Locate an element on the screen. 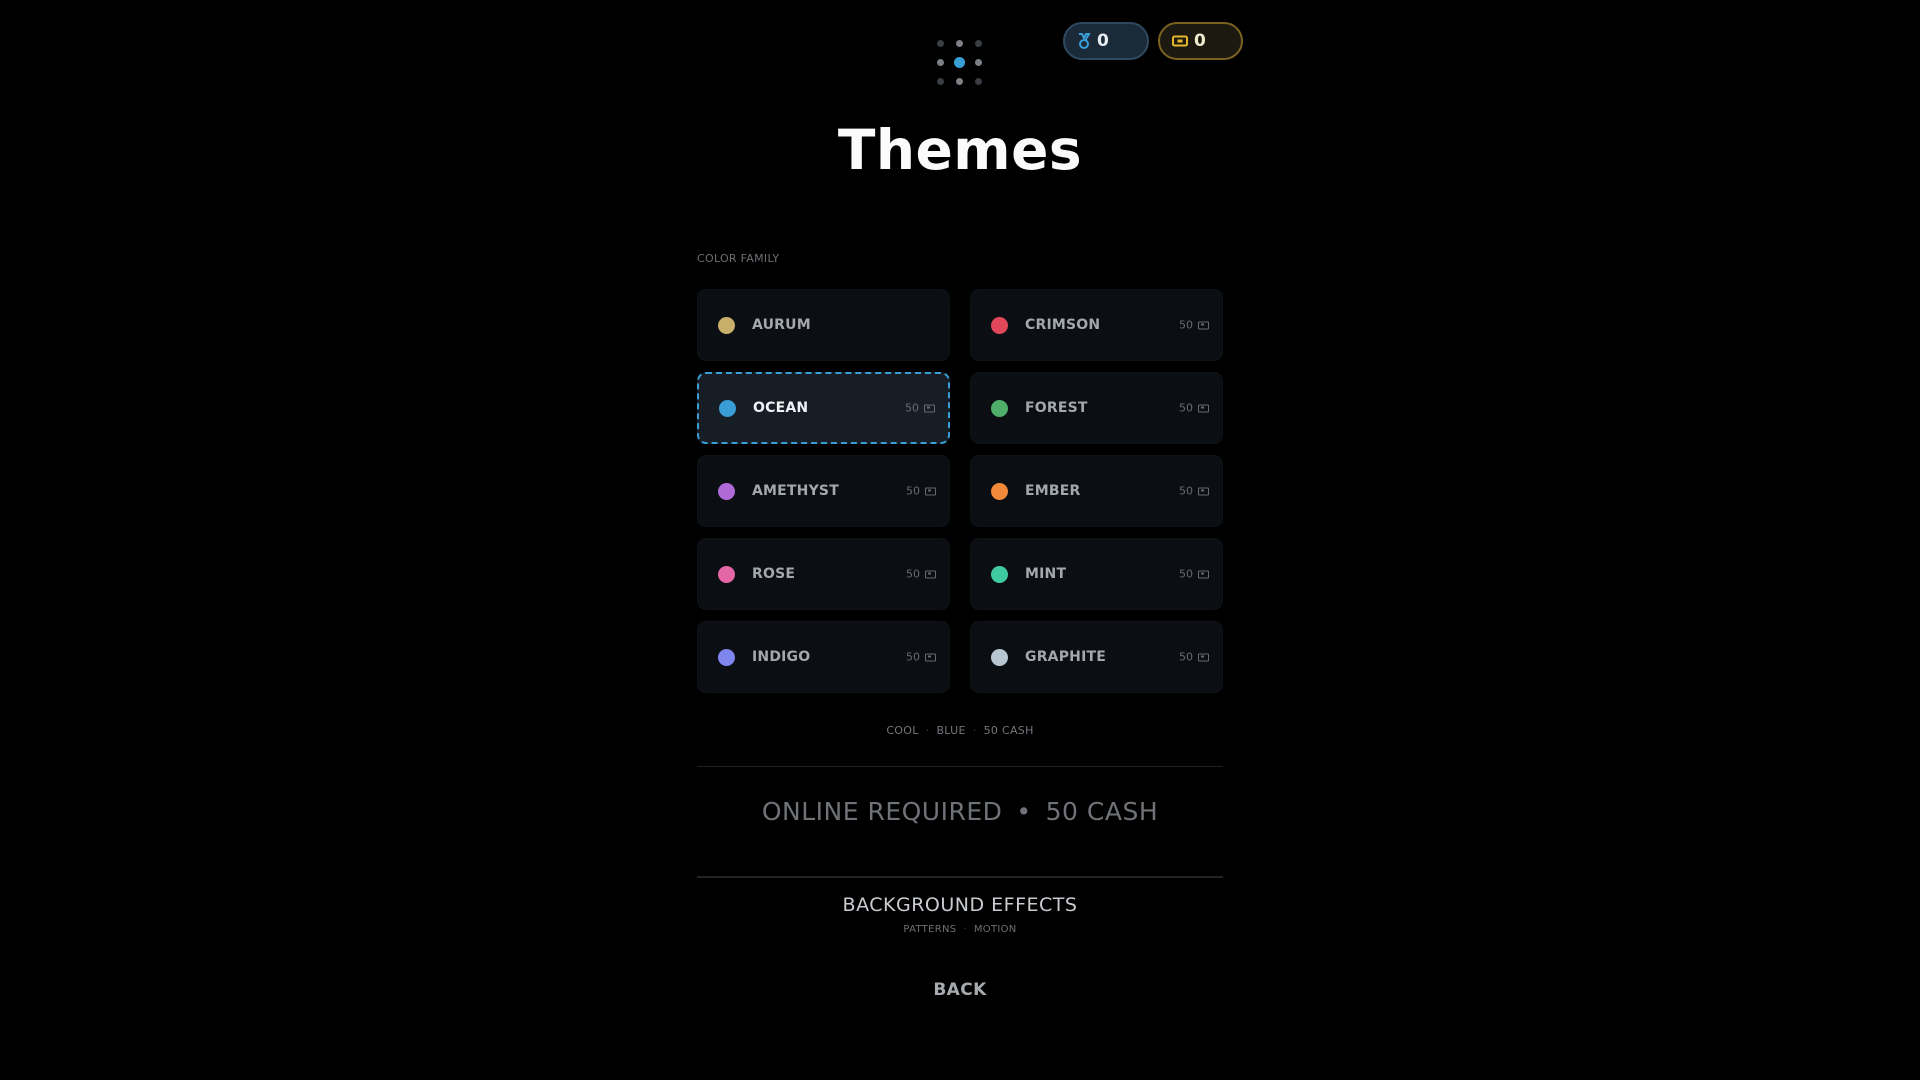 This screenshot has height=1080, width=1920. theme-card-amethyst: AMETHYST 50 is located at coordinates (823, 491).